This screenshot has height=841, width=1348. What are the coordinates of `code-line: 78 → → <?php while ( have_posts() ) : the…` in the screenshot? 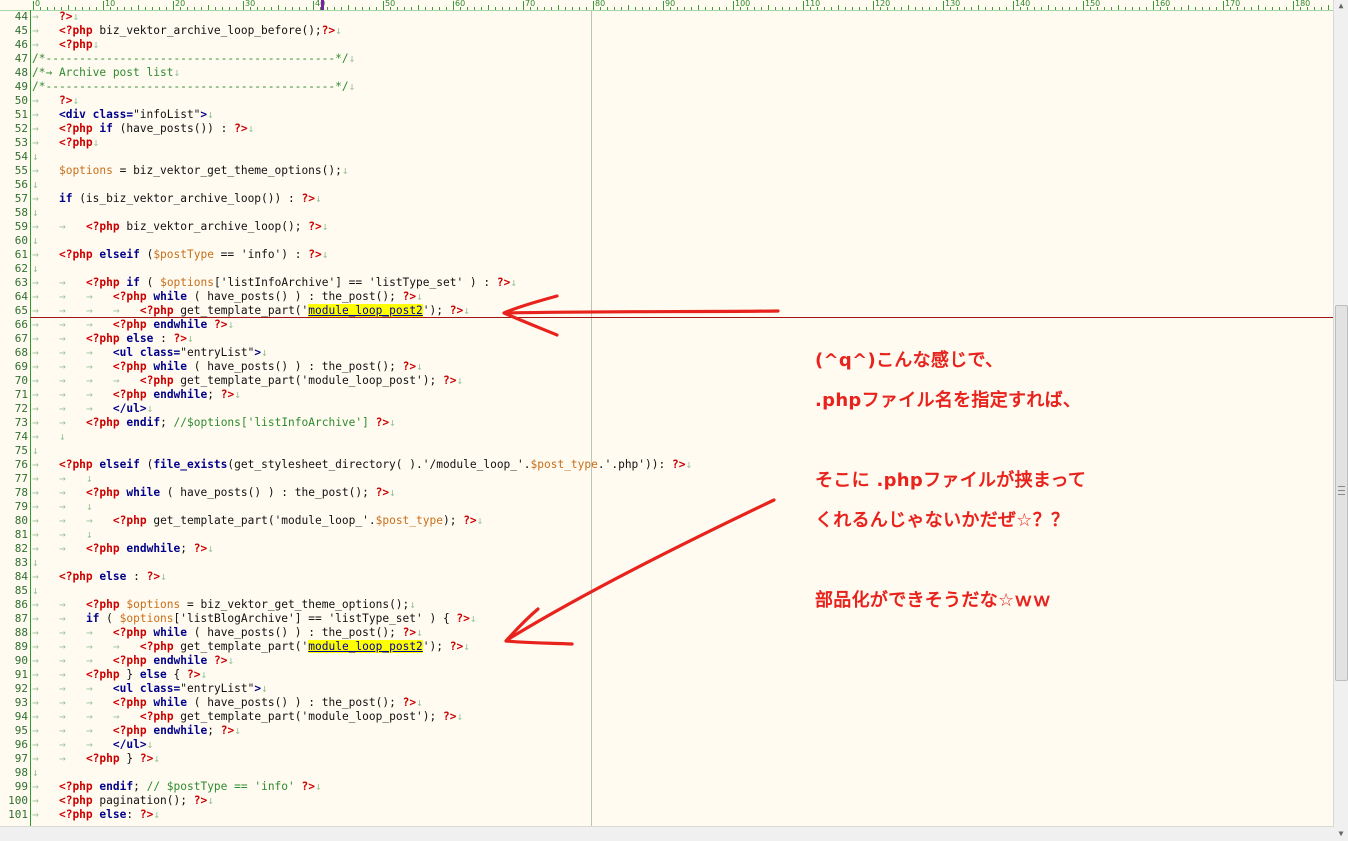 It's located at (667, 493).